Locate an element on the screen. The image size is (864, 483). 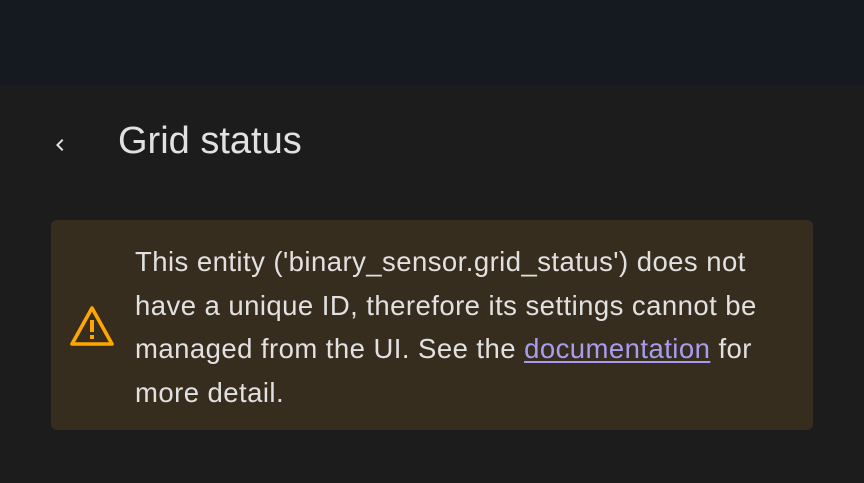
dialog-title: Grid status is located at coordinates (210, 141).